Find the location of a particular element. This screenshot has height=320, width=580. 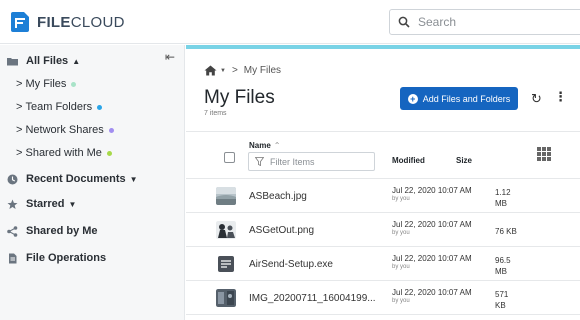

filter-icon is located at coordinates (259, 161).